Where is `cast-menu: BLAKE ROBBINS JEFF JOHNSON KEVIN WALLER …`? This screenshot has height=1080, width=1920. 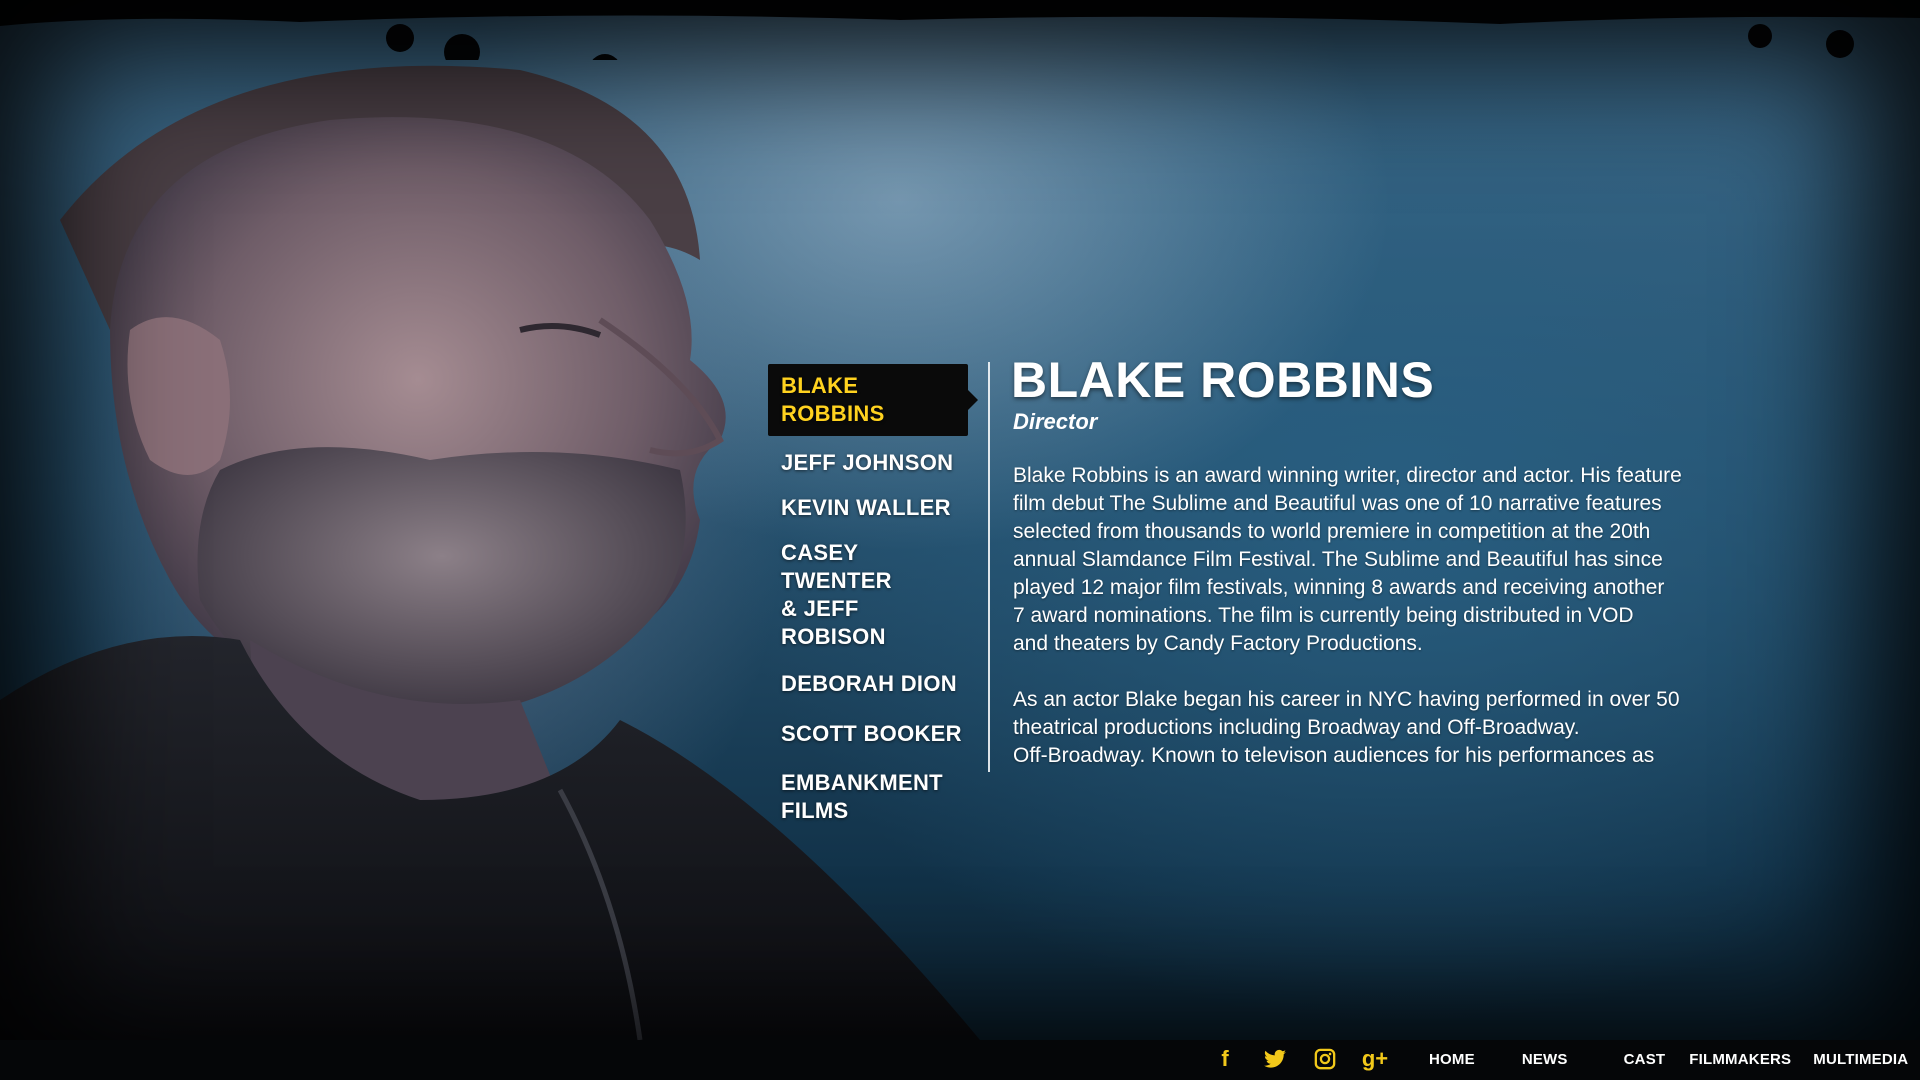 cast-menu: BLAKE ROBBINS JEFF JOHNSON KEVIN WALLER … is located at coordinates (873, 594).